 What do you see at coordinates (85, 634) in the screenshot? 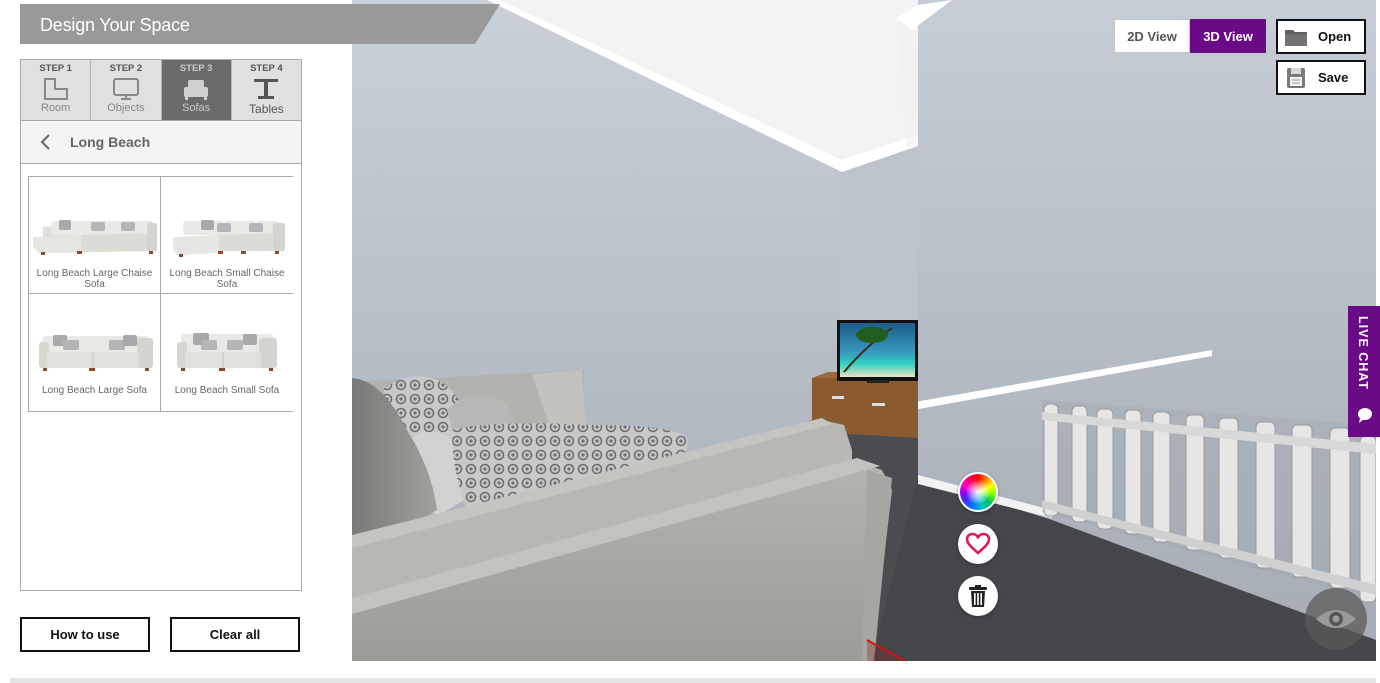
I see `how-to-use-button: How to use` at bounding box center [85, 634].